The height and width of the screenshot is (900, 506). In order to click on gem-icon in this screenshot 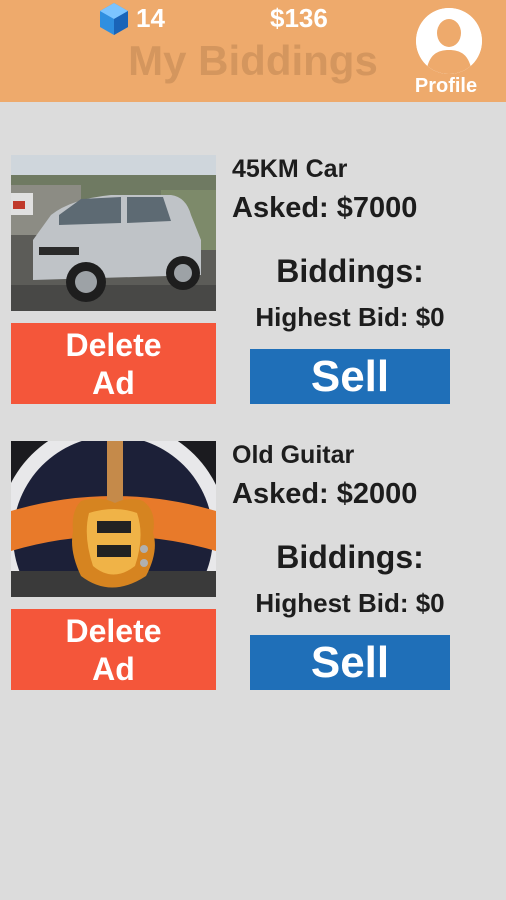, I will do `click(114, 19)`.